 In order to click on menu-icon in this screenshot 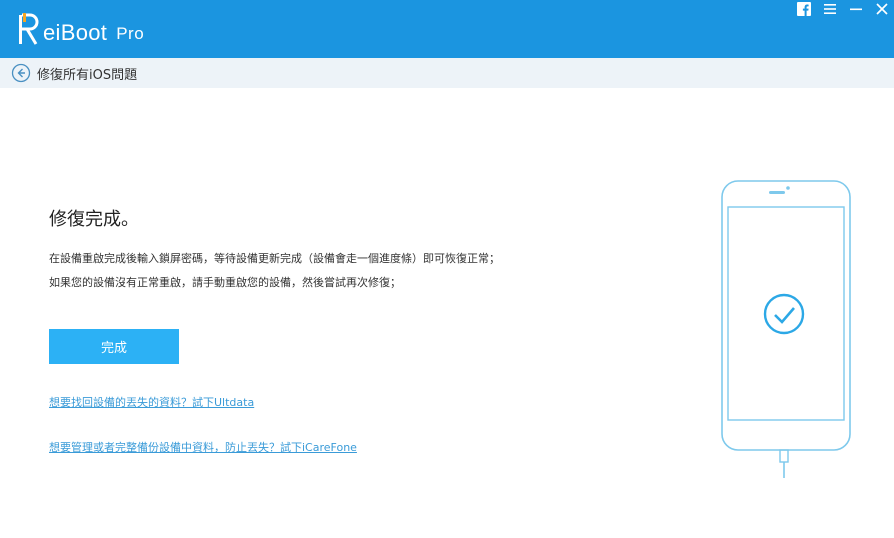, I will do `click(830, 9)`.